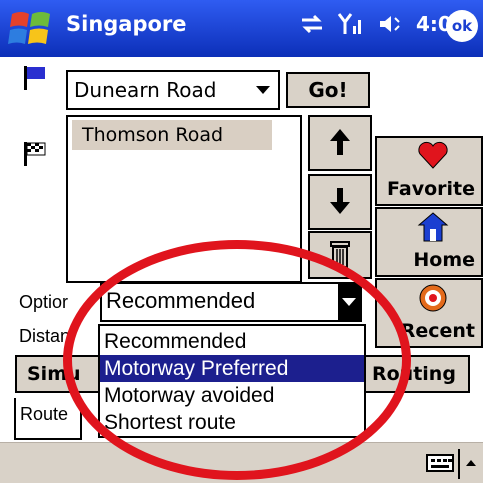  I want to click on heart-icon, so click(433, 155).